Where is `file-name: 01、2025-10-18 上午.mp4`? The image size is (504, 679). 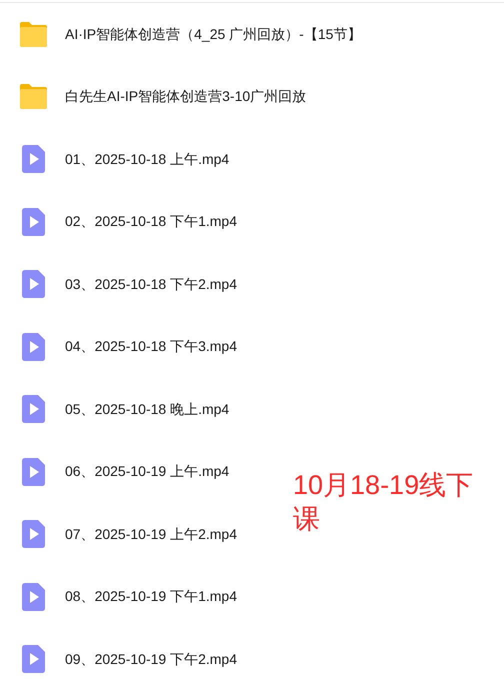 file-name: 01、2025-10-18 上午.mp4 is located at coordinates (147, 159).